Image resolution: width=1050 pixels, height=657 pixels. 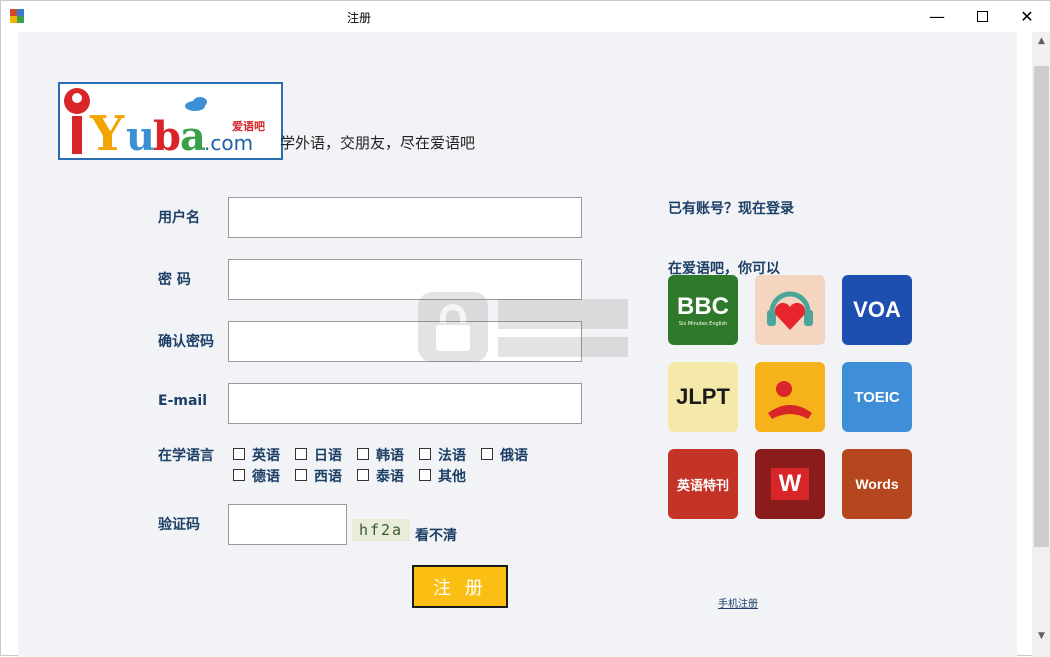 I want to click on iyuba-logo-image: Y u b a .com 爱语吧, so click(x=164, y=125).